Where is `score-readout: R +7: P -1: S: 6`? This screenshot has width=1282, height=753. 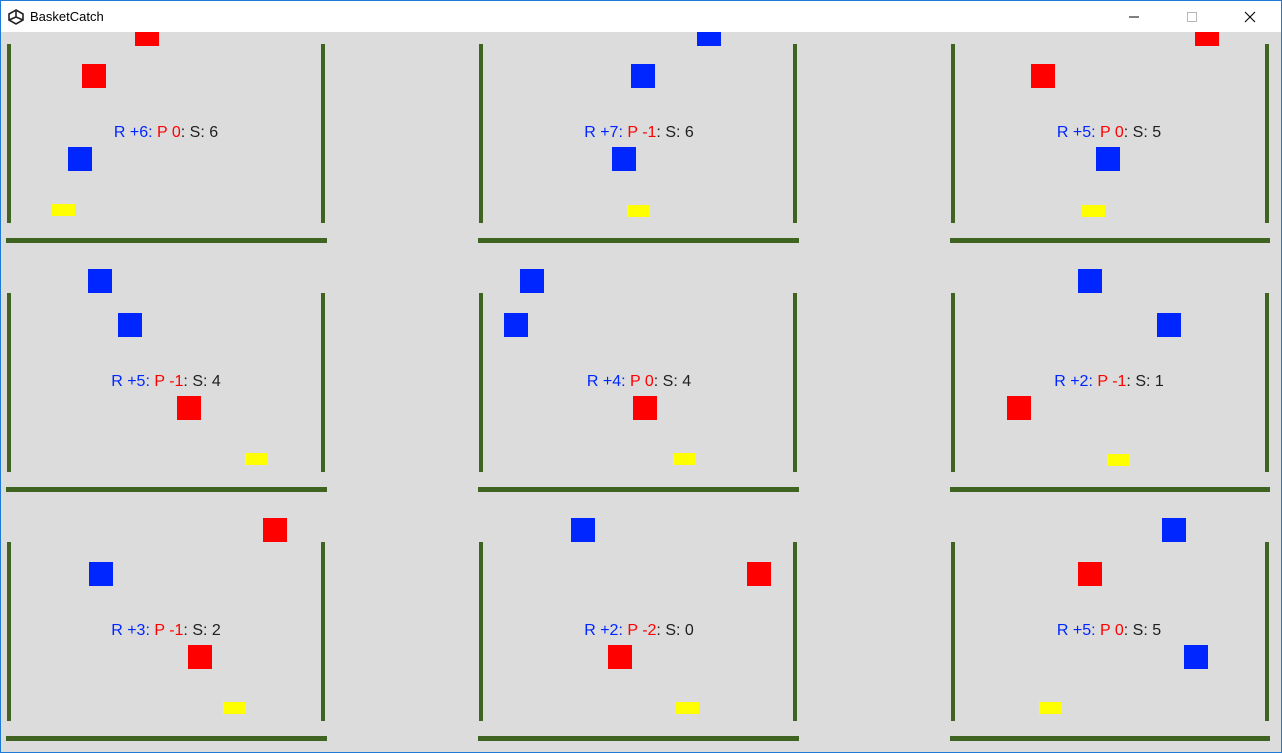 score-readout: R +7: P -1: S: 6 is located at coordinates (639, 132).